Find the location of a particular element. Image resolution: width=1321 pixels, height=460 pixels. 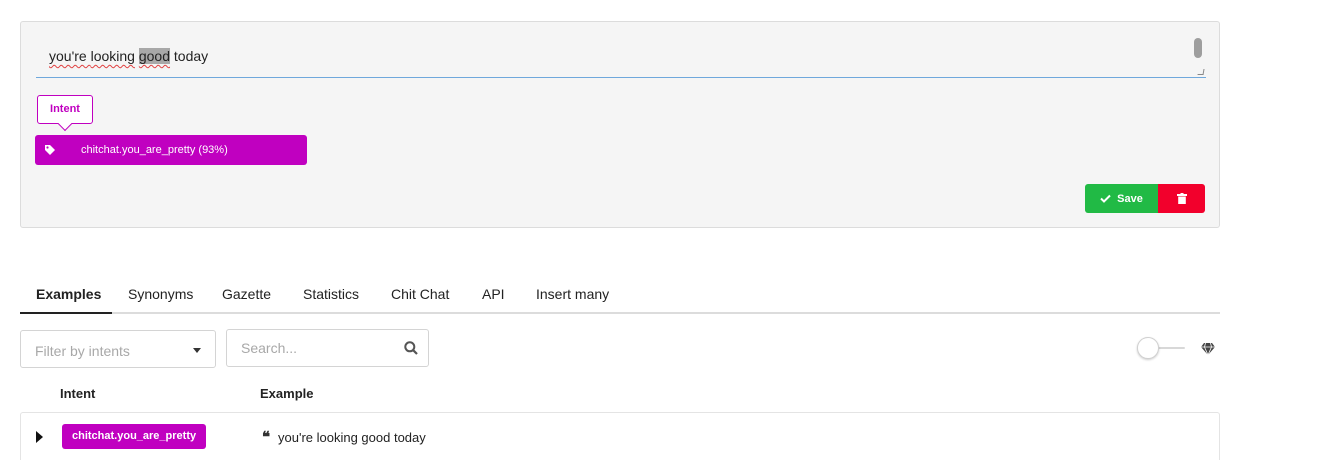

example-textarea: you're looking good today is located at coordinates (621, 57).